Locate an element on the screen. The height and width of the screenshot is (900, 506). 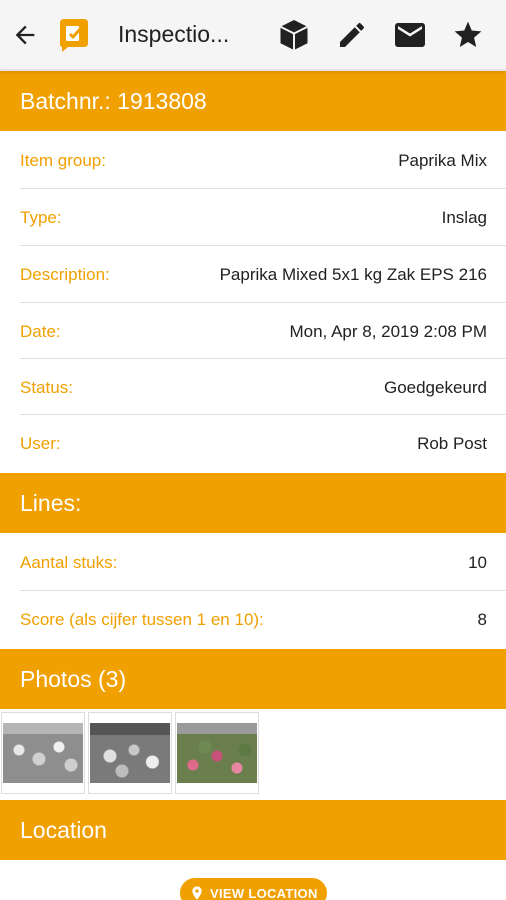
status-label: Status: is located at coordinates (46, 387).